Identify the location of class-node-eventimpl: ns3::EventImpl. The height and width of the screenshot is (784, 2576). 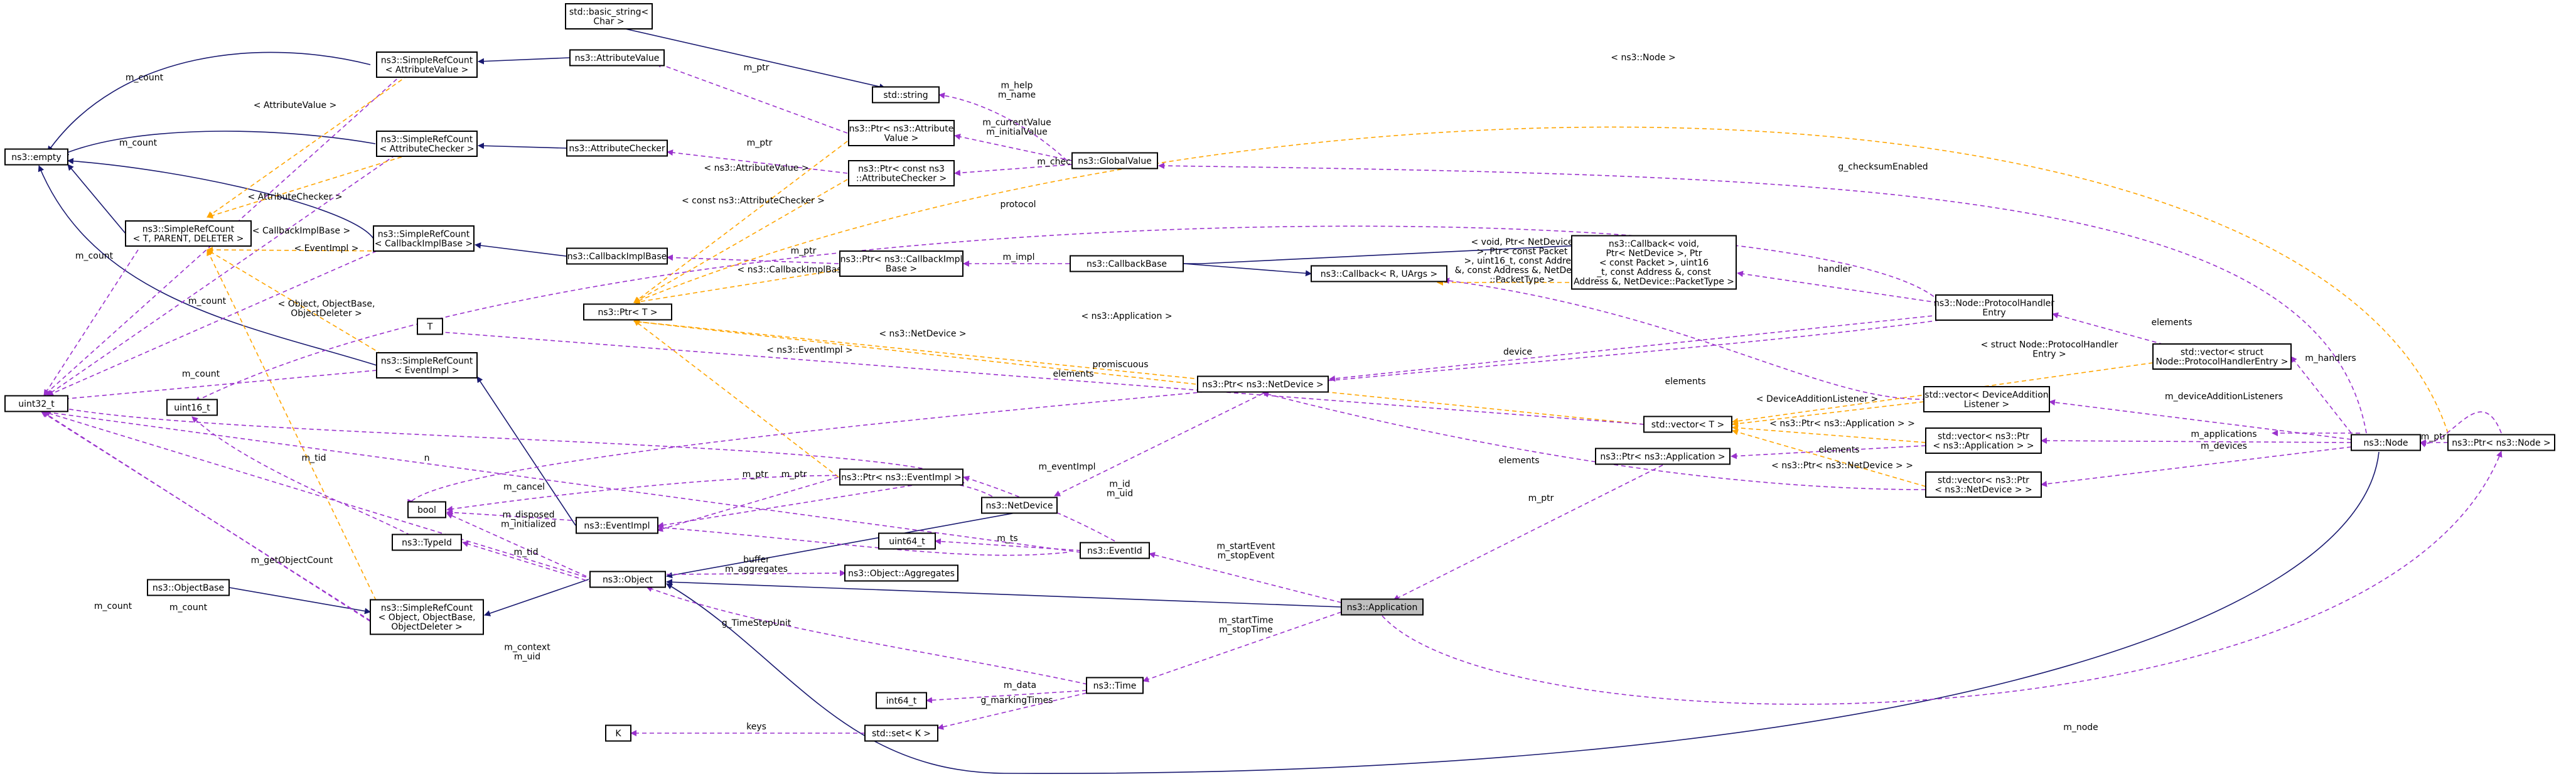
(617, 525).